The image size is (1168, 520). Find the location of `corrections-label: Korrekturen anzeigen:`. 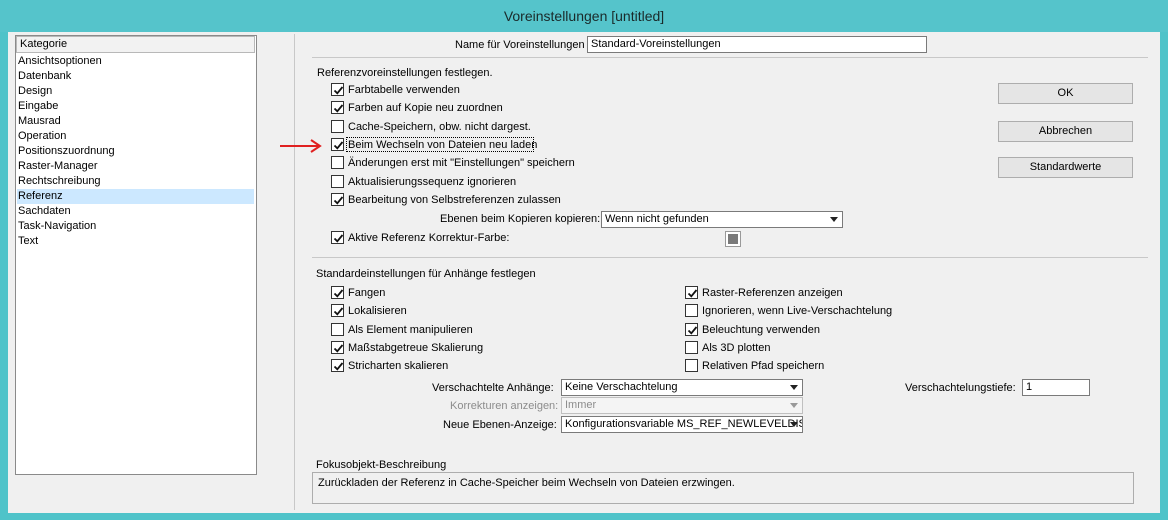

corrections-label: Korrekturen anzeigen: is located at coordinates (504, 406).